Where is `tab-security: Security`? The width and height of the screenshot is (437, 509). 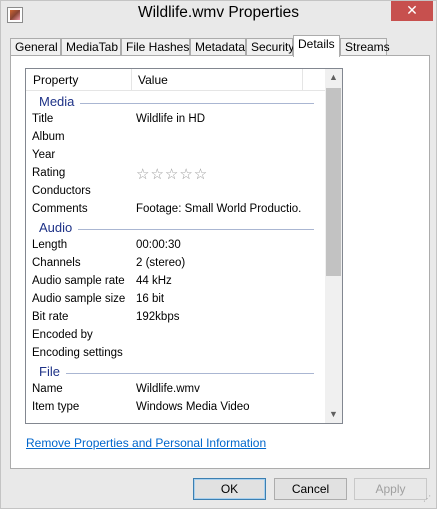 tab-security: Security is located at coordinates (270, 47).